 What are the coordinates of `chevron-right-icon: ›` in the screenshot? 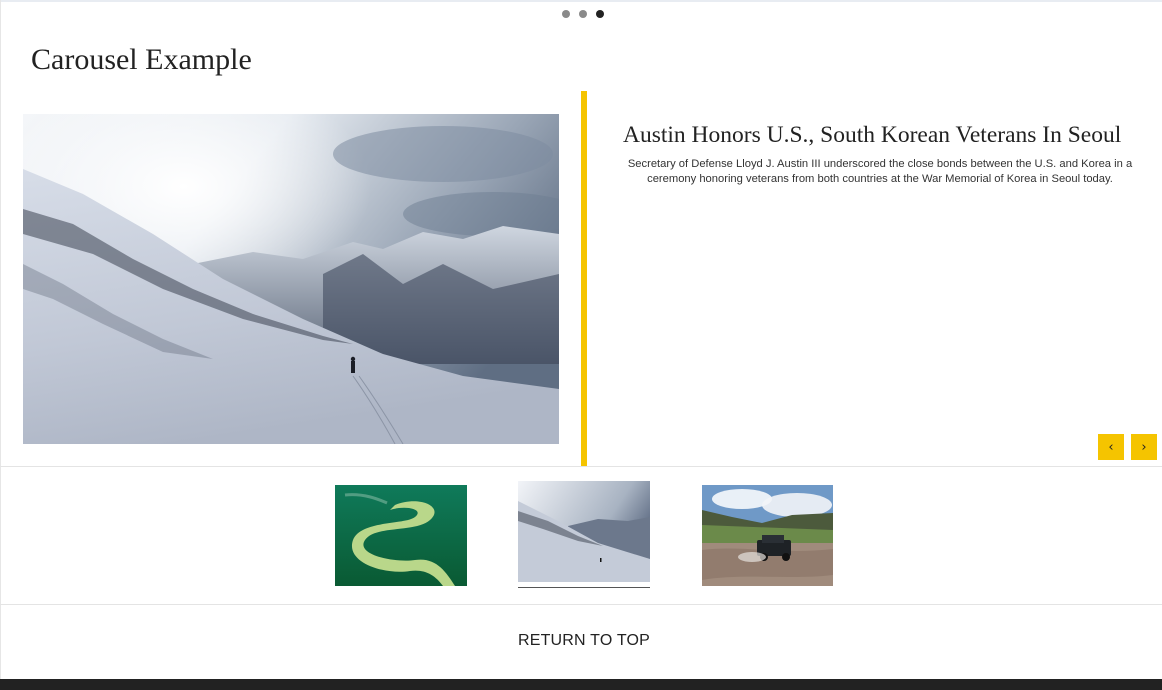 It's located at (1144, 447).